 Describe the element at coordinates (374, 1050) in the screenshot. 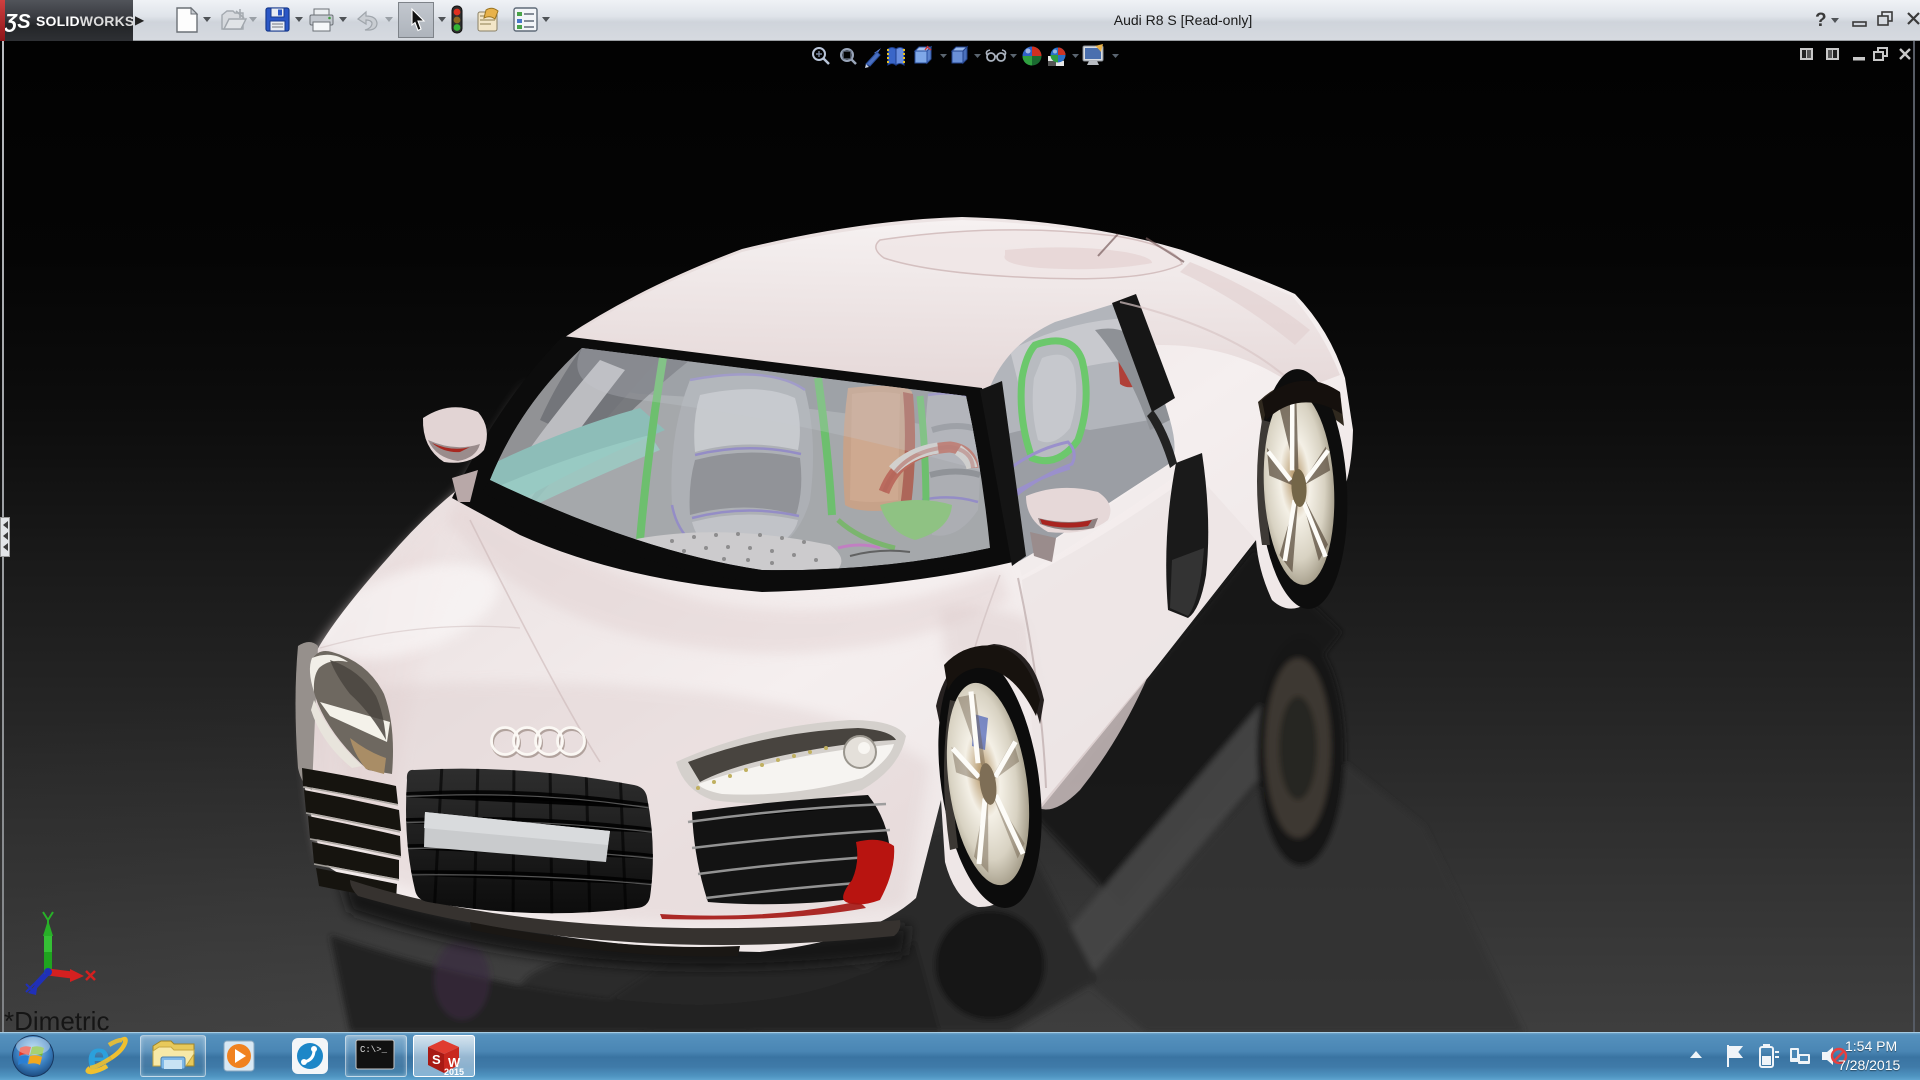

I see `svg-text: C:\>_` at that location.